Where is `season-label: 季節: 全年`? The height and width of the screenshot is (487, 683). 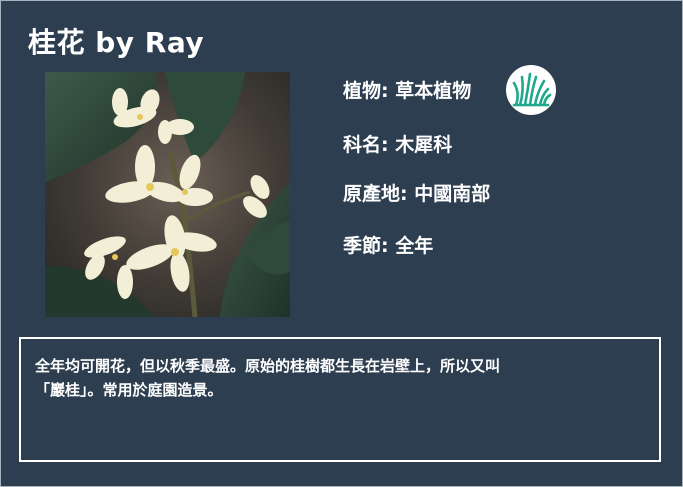 season-label: 季節: 全年 is located at coordinates (388, 246).